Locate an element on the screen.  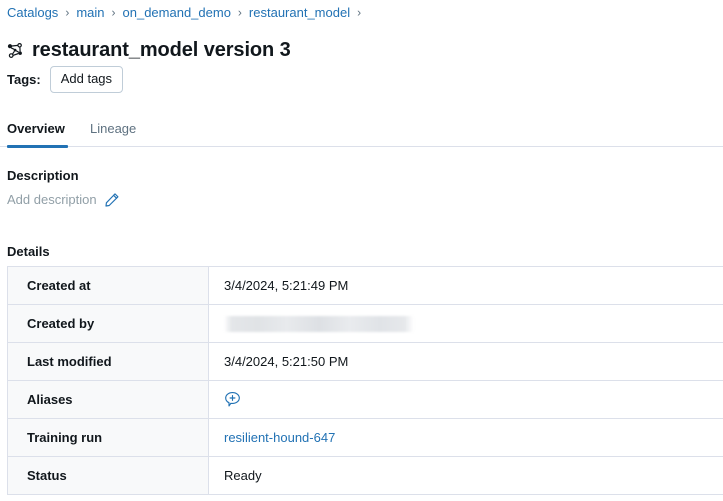
page-title: restaurant_model version 3 is located at coordinates (161, 50).